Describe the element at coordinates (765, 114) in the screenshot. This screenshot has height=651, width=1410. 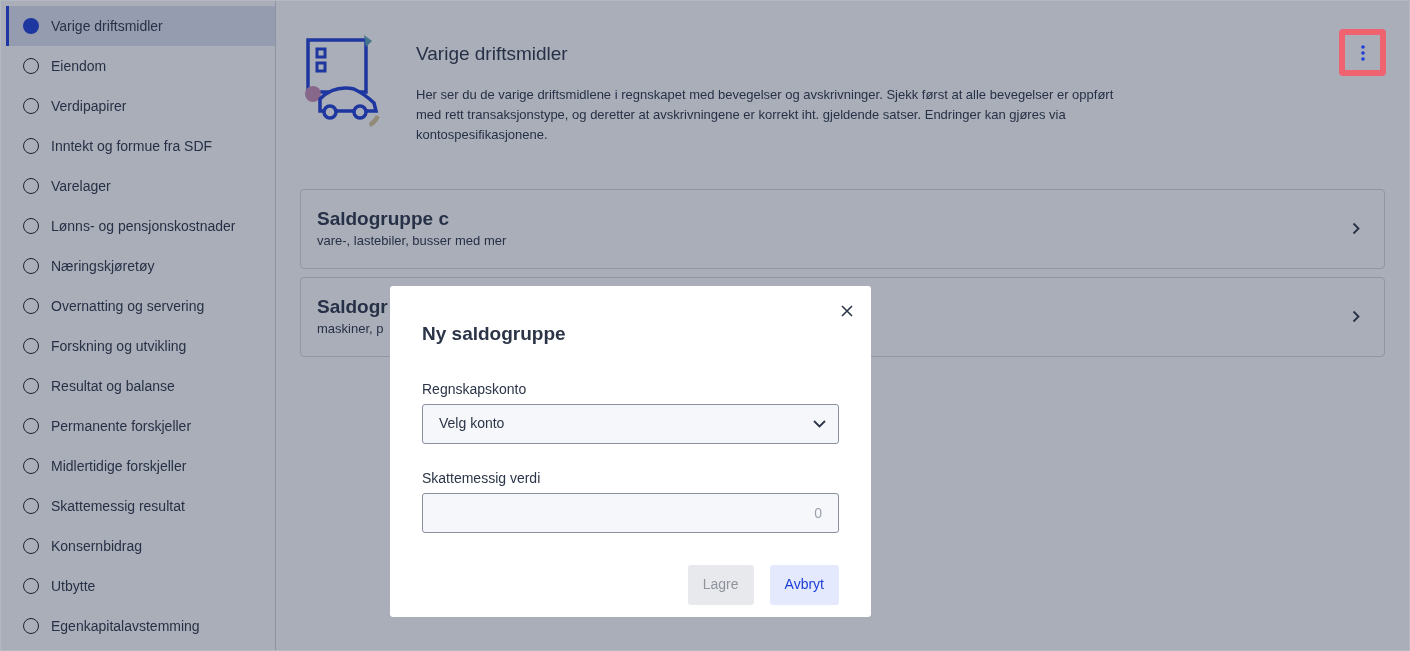
I see `page-description: Her ser du de varige driftsmidlene i regnskapet med bevegelser og avskrivninger. Sjekk først at alle bevegelser er oppført med rett transaksjonstype, og deretter at avskrivningene er korrekt iht. gjeldende satser. Endringer kan gjøres via kontospesifikasjonene.` at that location.